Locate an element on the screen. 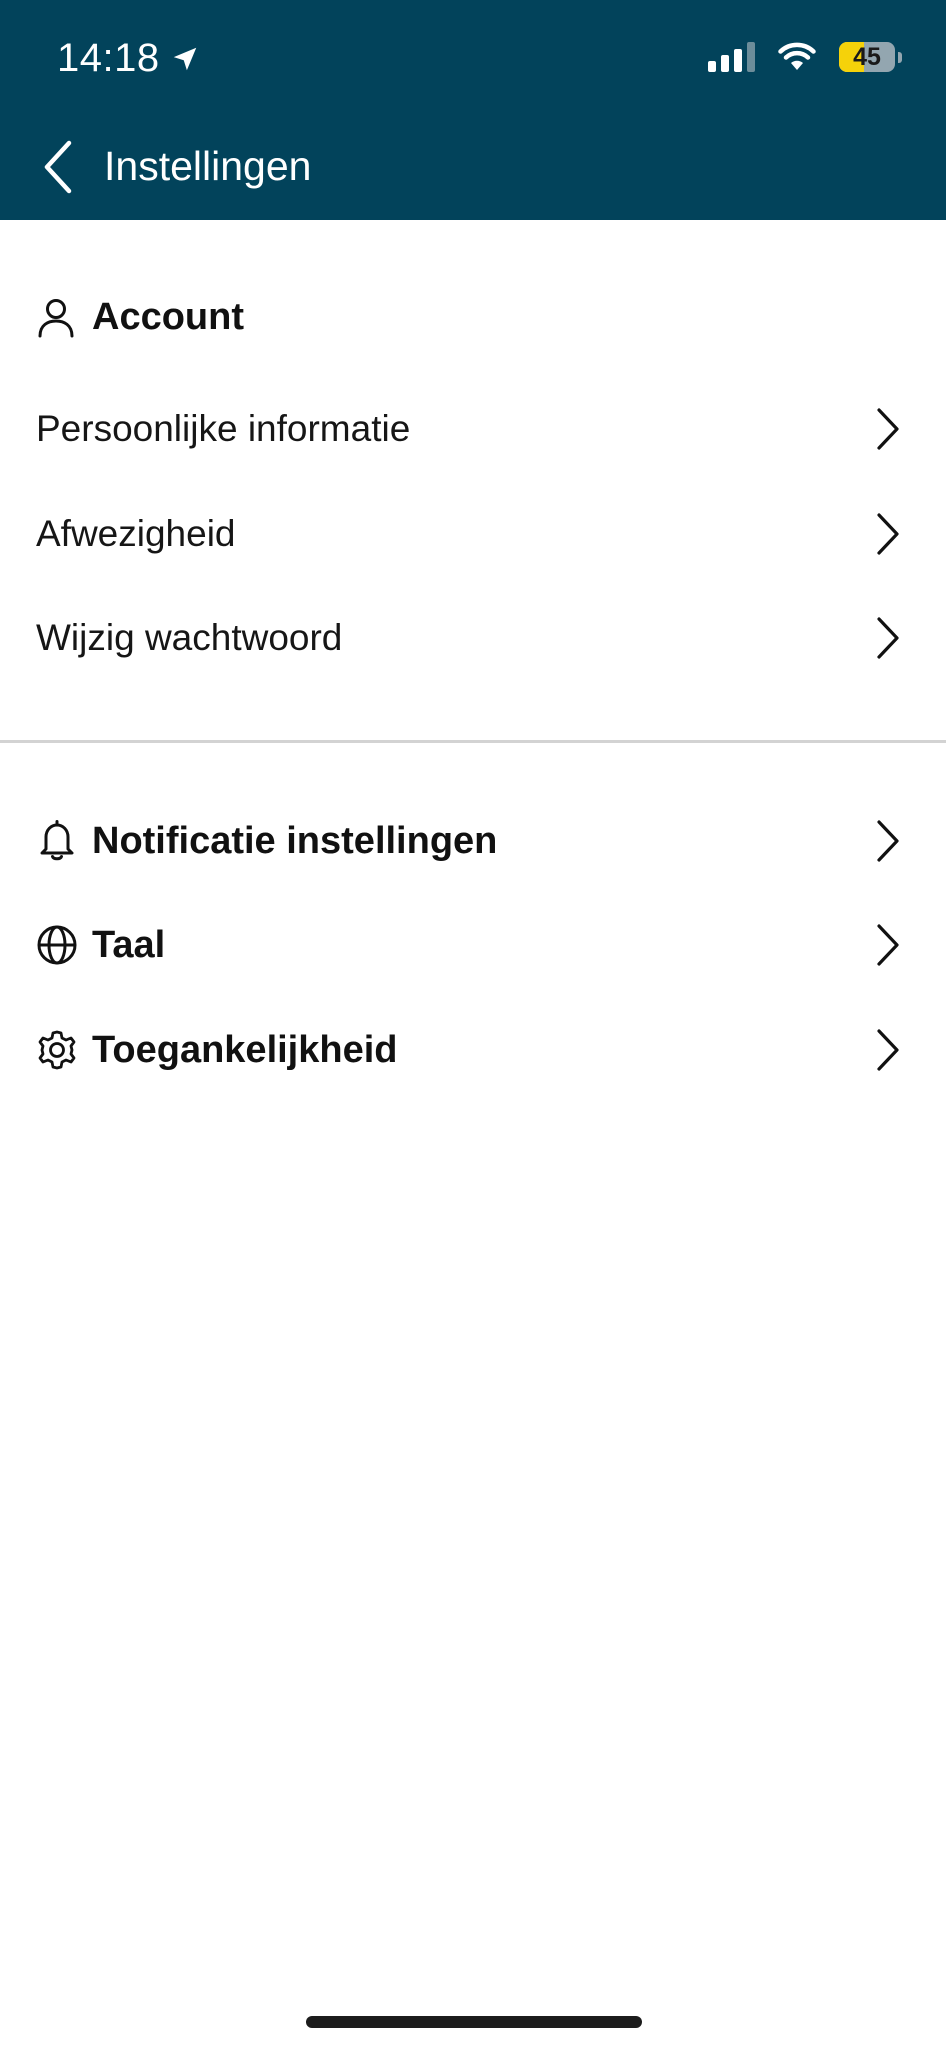  back-button is located at coordinates (58, 167).